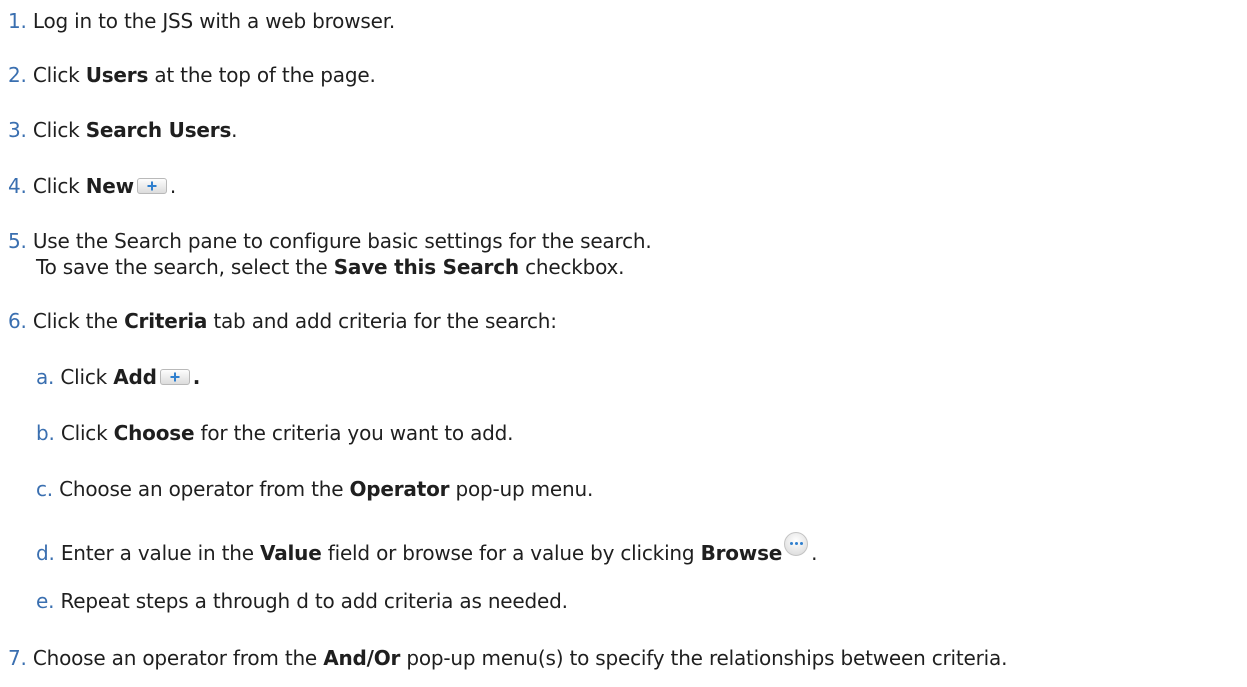 This screenshot has height=687, width=1247. What do you see at coordinates (45, 433) in the screenshot?
I see `substep-letter: b.` at bounding box center [45, 433].